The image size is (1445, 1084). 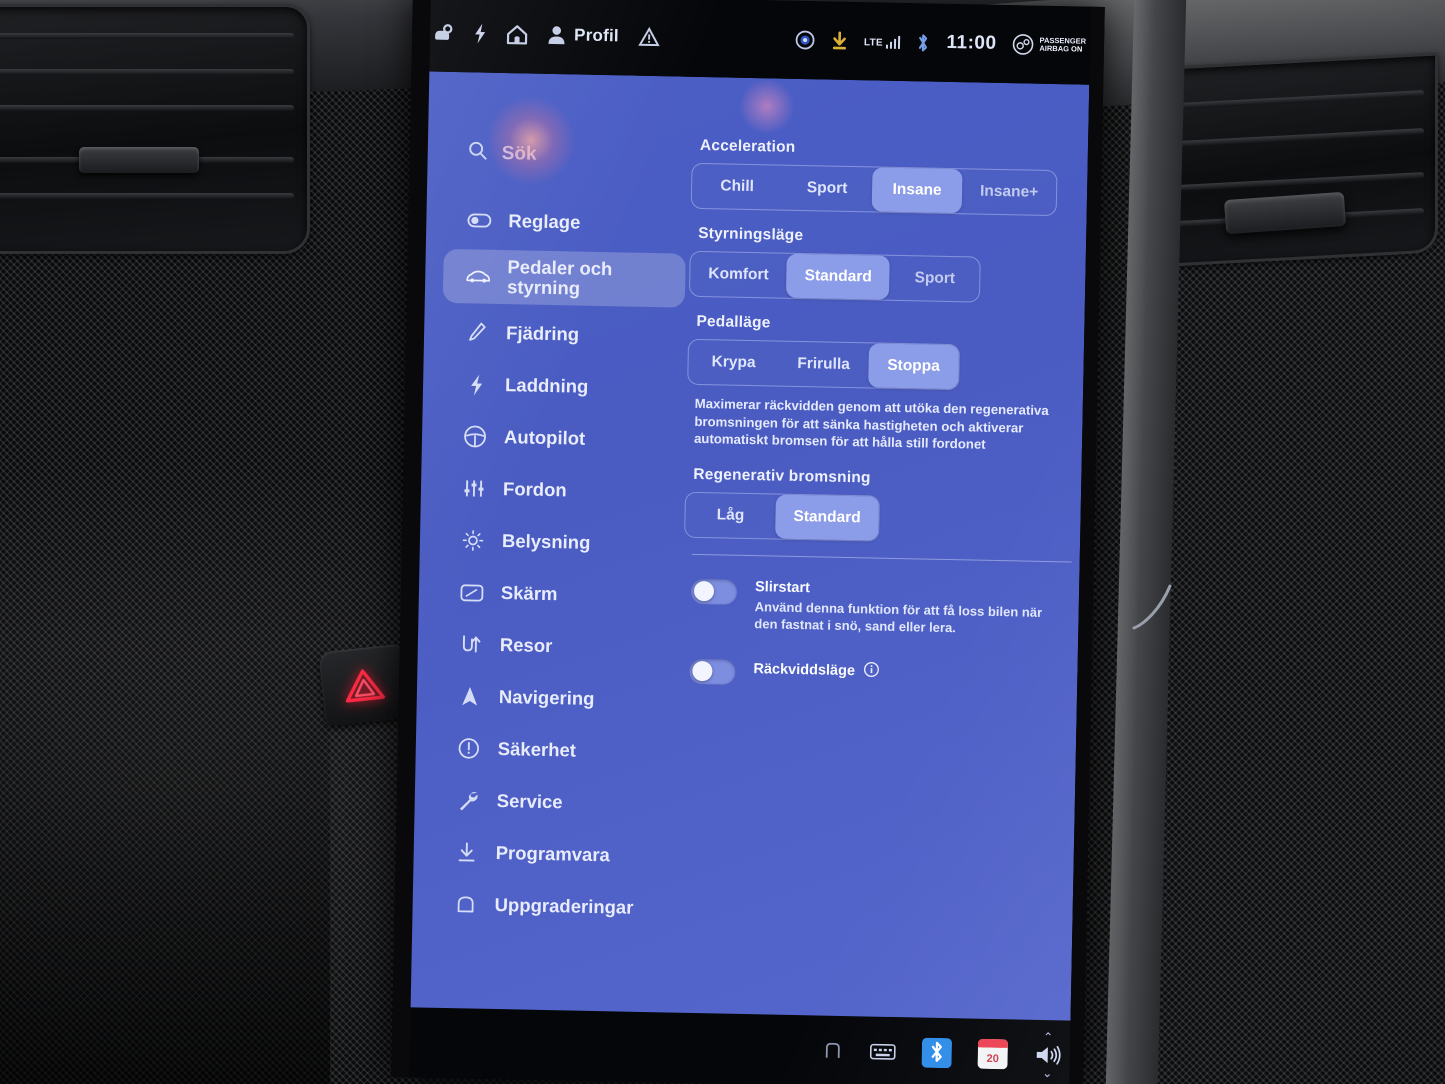 I want to click on sidebar-item-pedaler-och-styrning: Pedaler och styrning, so click(x=564, y=278).